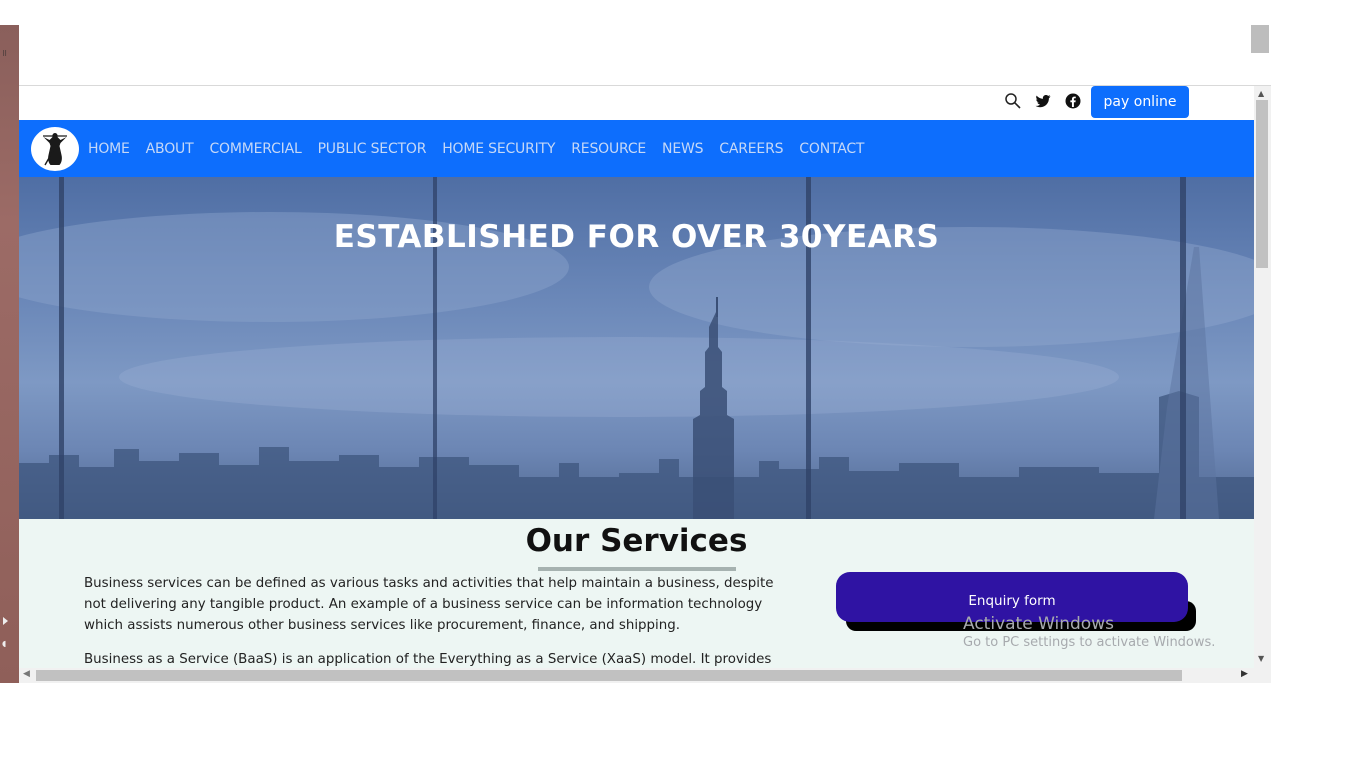  What do you see at coordinates (9, 354) in the screenshot?
I see `desktop-background-strip: ⠿ ◖` at bounding box center [9, 354].